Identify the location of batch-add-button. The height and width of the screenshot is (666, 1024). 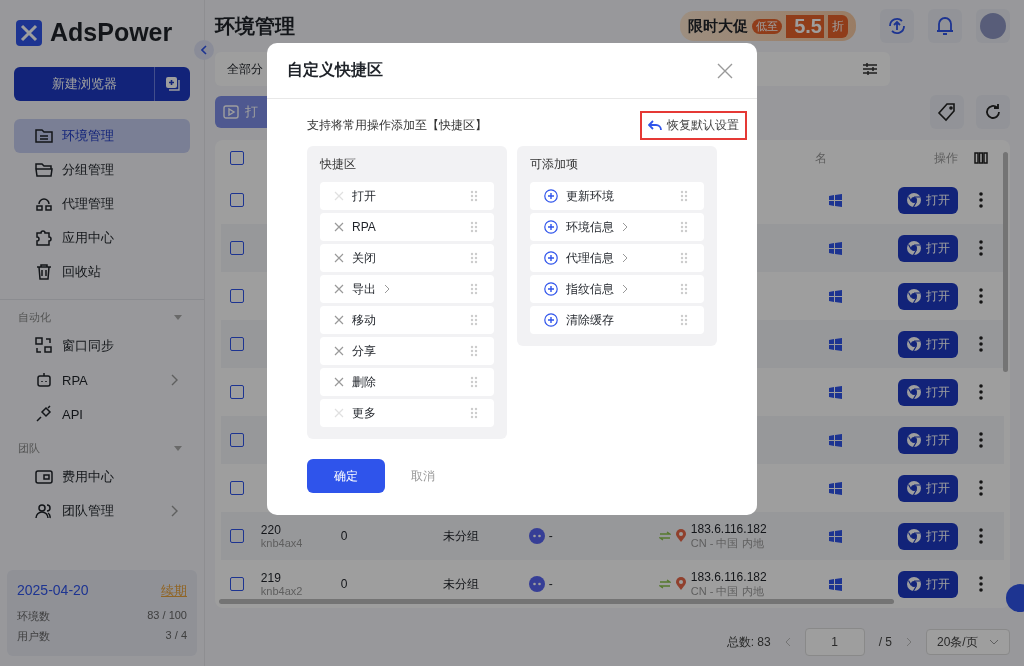
(172, 84).